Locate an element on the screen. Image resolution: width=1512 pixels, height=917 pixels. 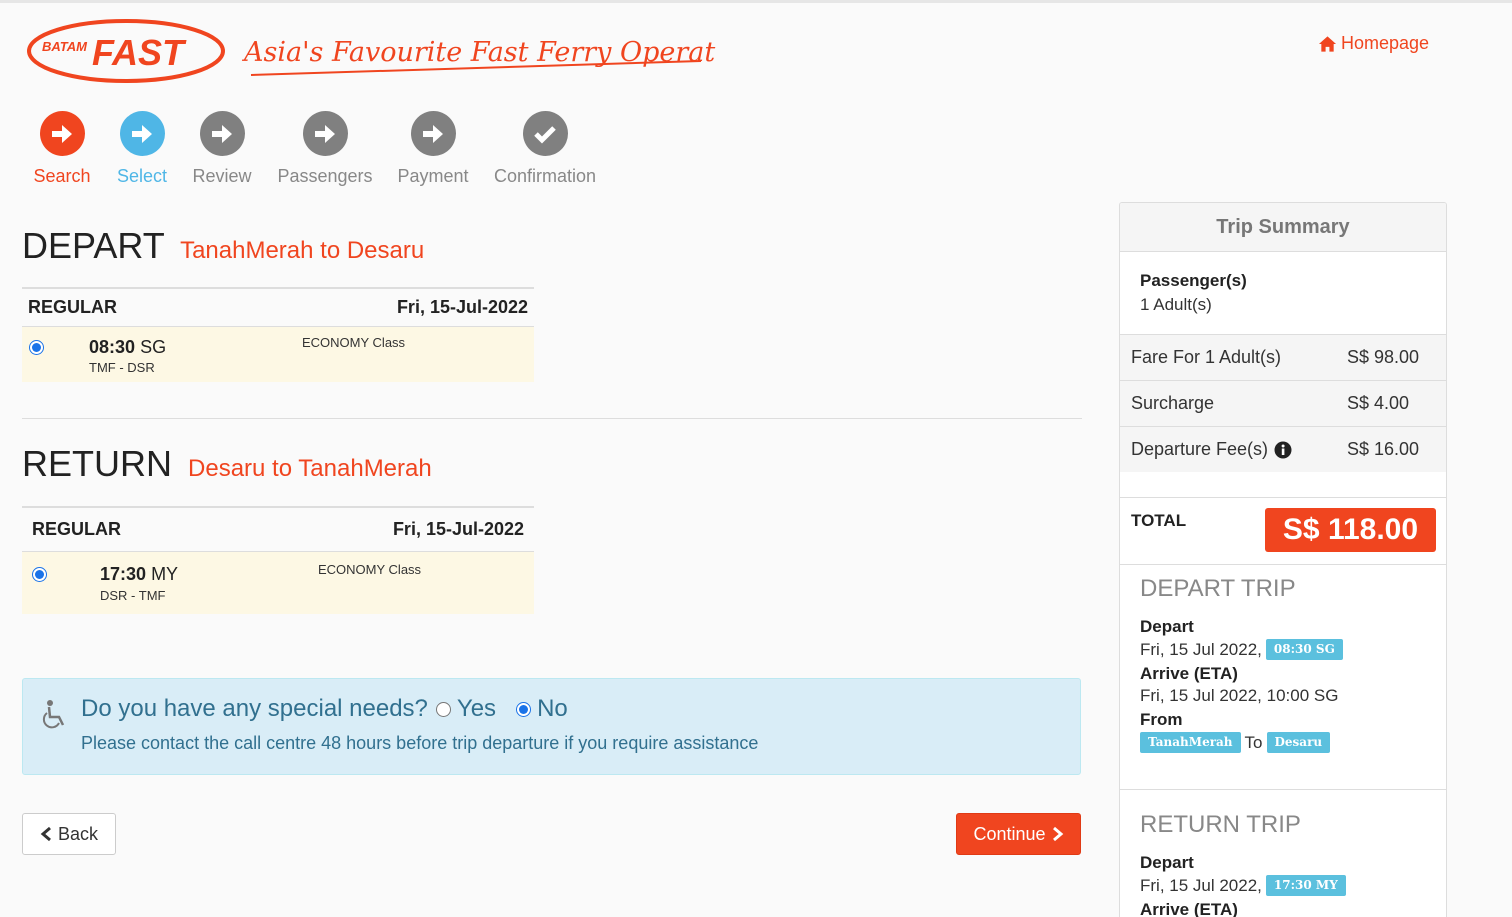
fare-line: Fare For 1 Adult(s) S$ 98.00 is located at coordinates (1283, 357).